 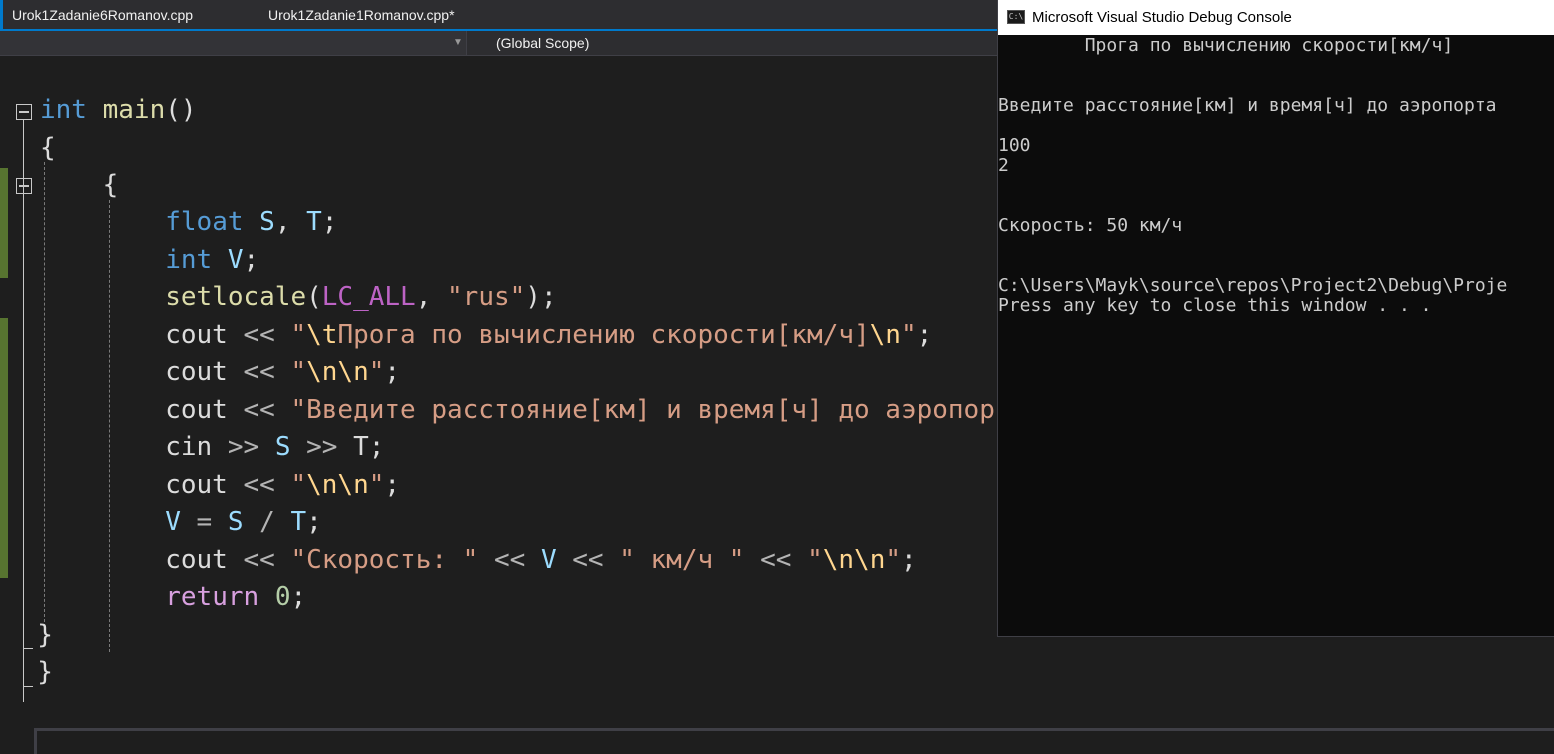 What do you see at coordinates (542, 43) in the screenshot?
I see `scope-dropdown: (Global Scope)` at bounding box center [542, 43].